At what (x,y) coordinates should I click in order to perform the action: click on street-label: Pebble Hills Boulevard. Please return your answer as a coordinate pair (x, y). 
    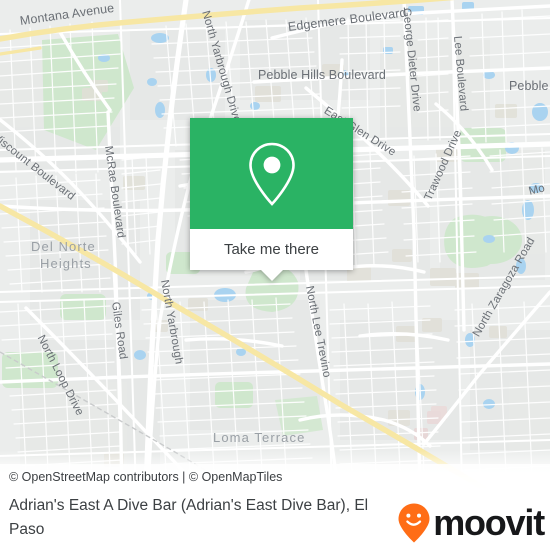
    Looking at the image, I should click on (322, 75).